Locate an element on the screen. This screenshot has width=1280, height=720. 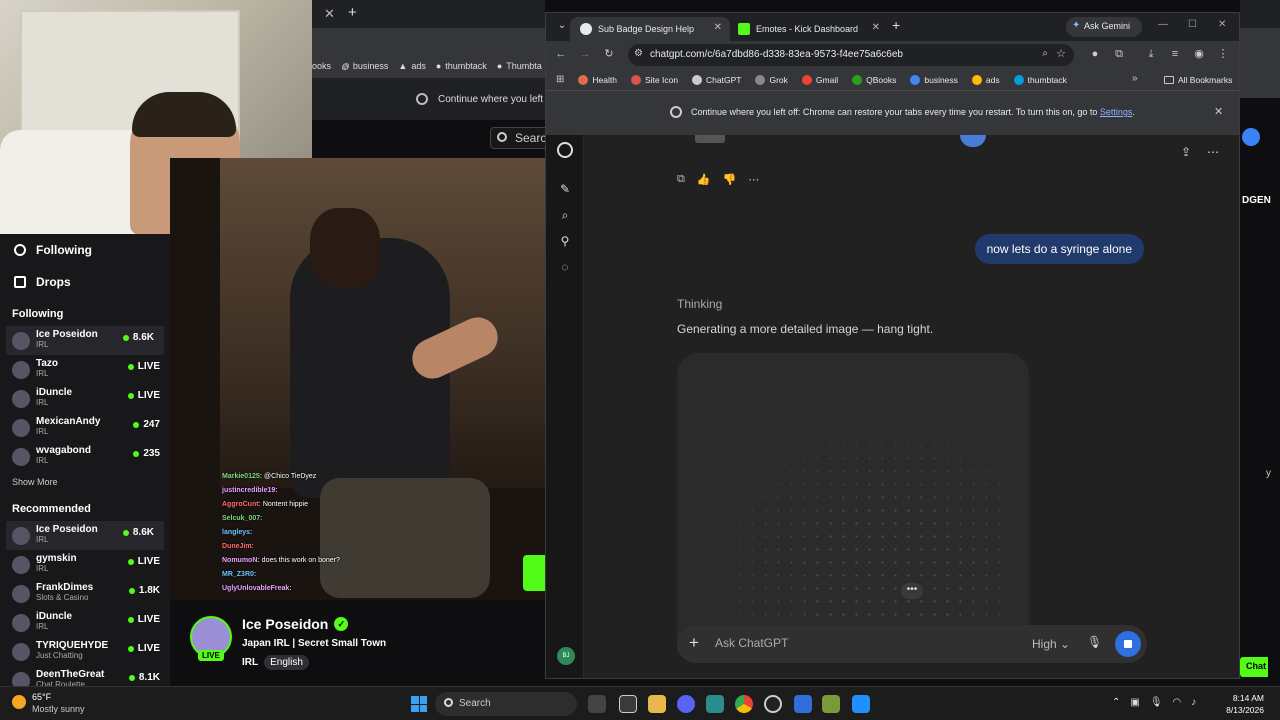
back-icon: ← is located at coordinates (561, 54).